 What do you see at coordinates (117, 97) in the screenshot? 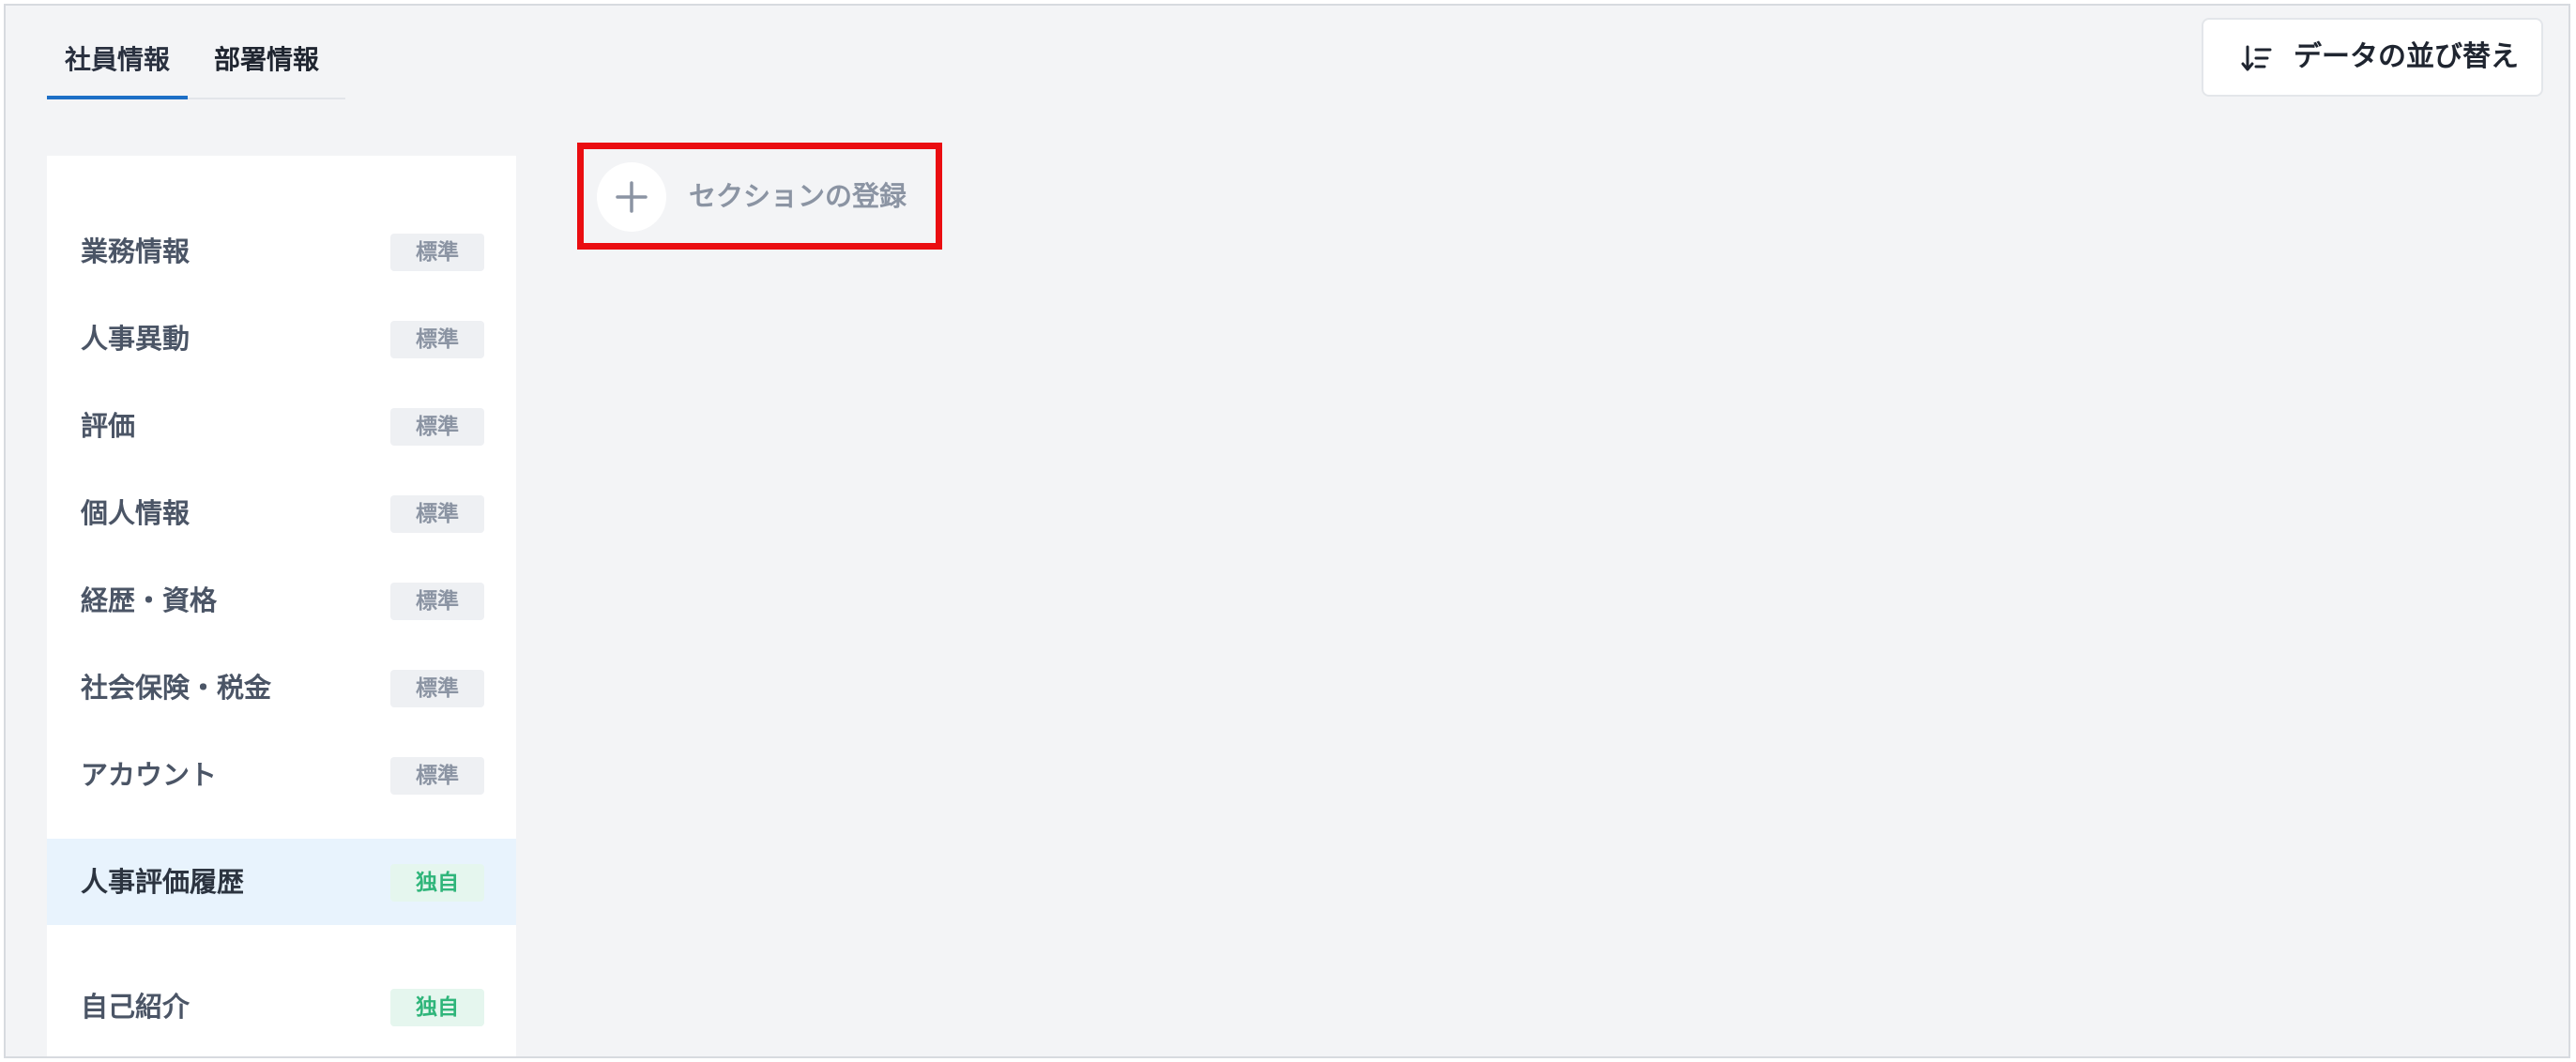
I see `active-tab-indicator` at bounding box center [117, 97].